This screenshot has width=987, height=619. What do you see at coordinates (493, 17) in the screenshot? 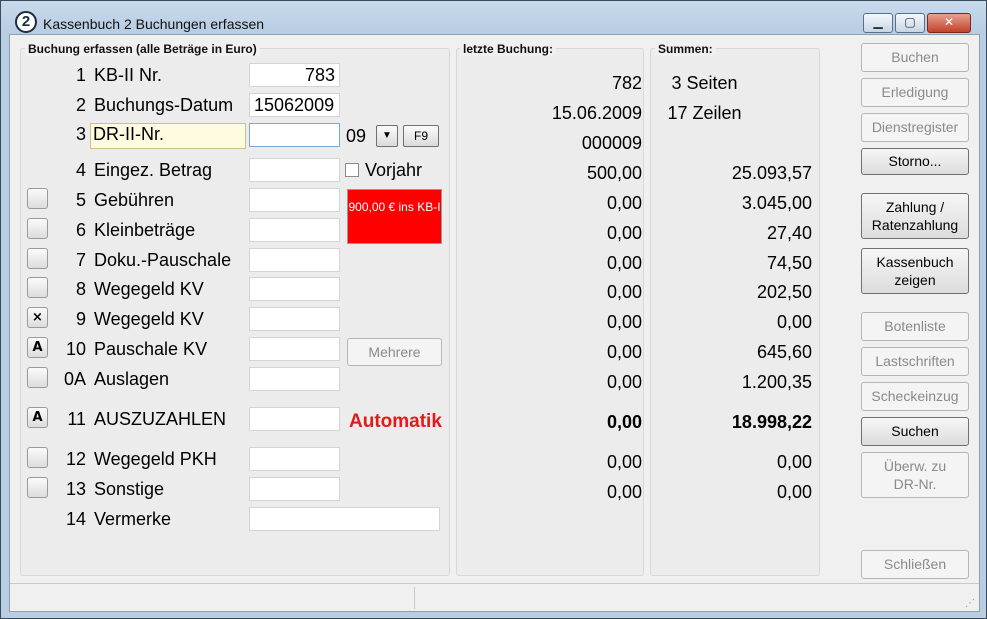
I see `title-bar: 2 Kassenbuch 2 Buchungen erfassen ▁ ▢ ✕` at bounding box center [493, 17].